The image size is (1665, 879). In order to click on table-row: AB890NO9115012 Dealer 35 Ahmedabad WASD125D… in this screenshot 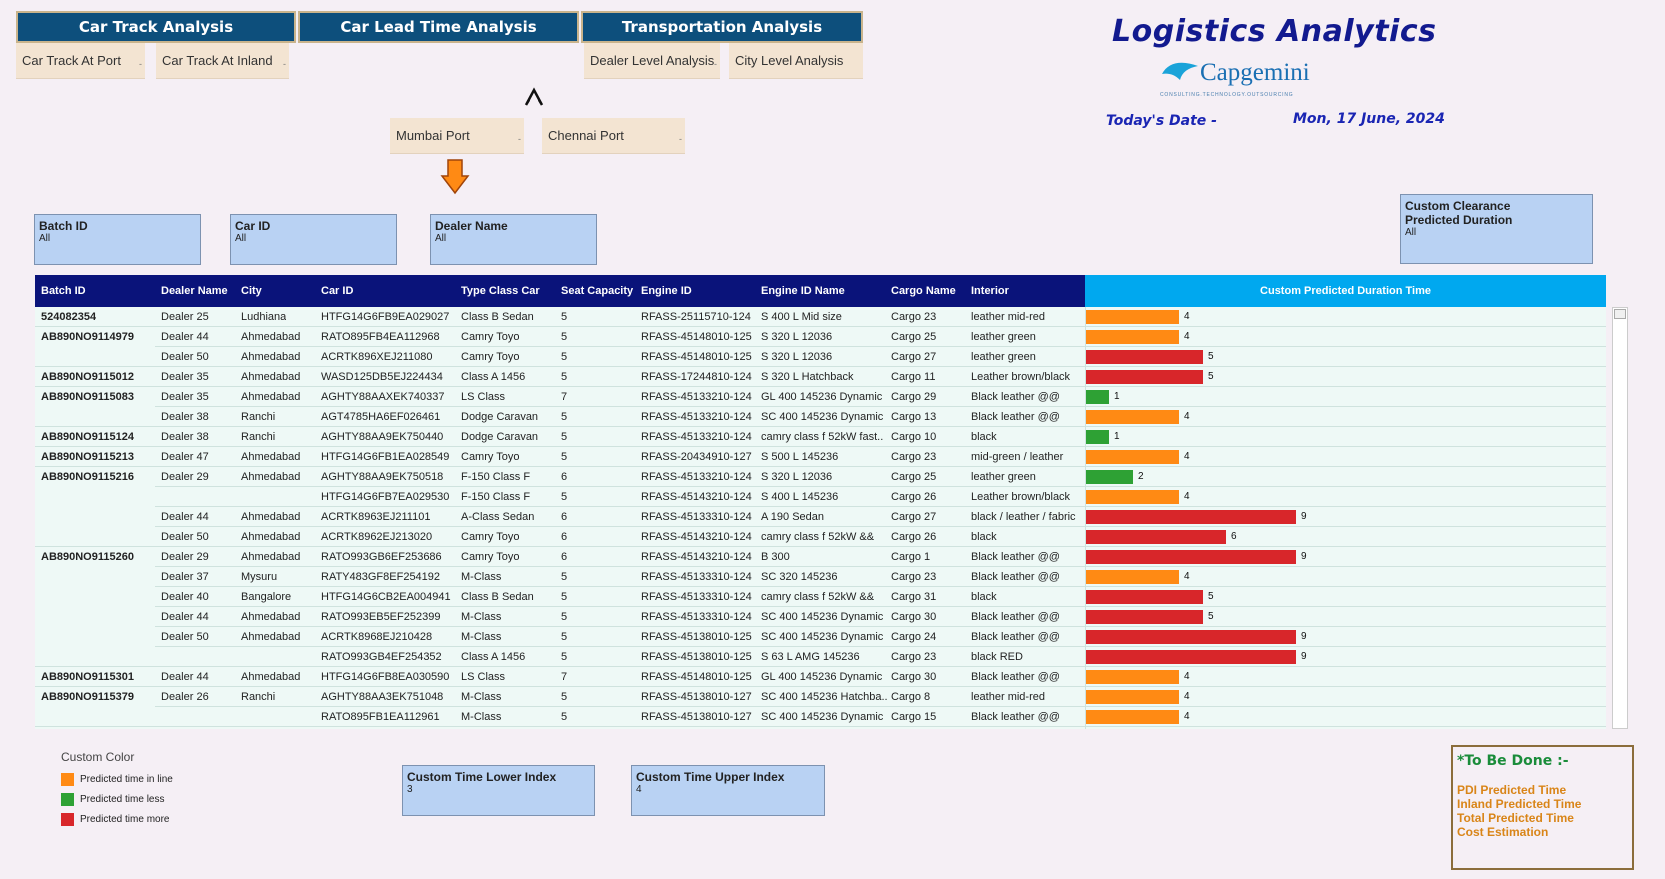, I will do `click(820, 377)`.